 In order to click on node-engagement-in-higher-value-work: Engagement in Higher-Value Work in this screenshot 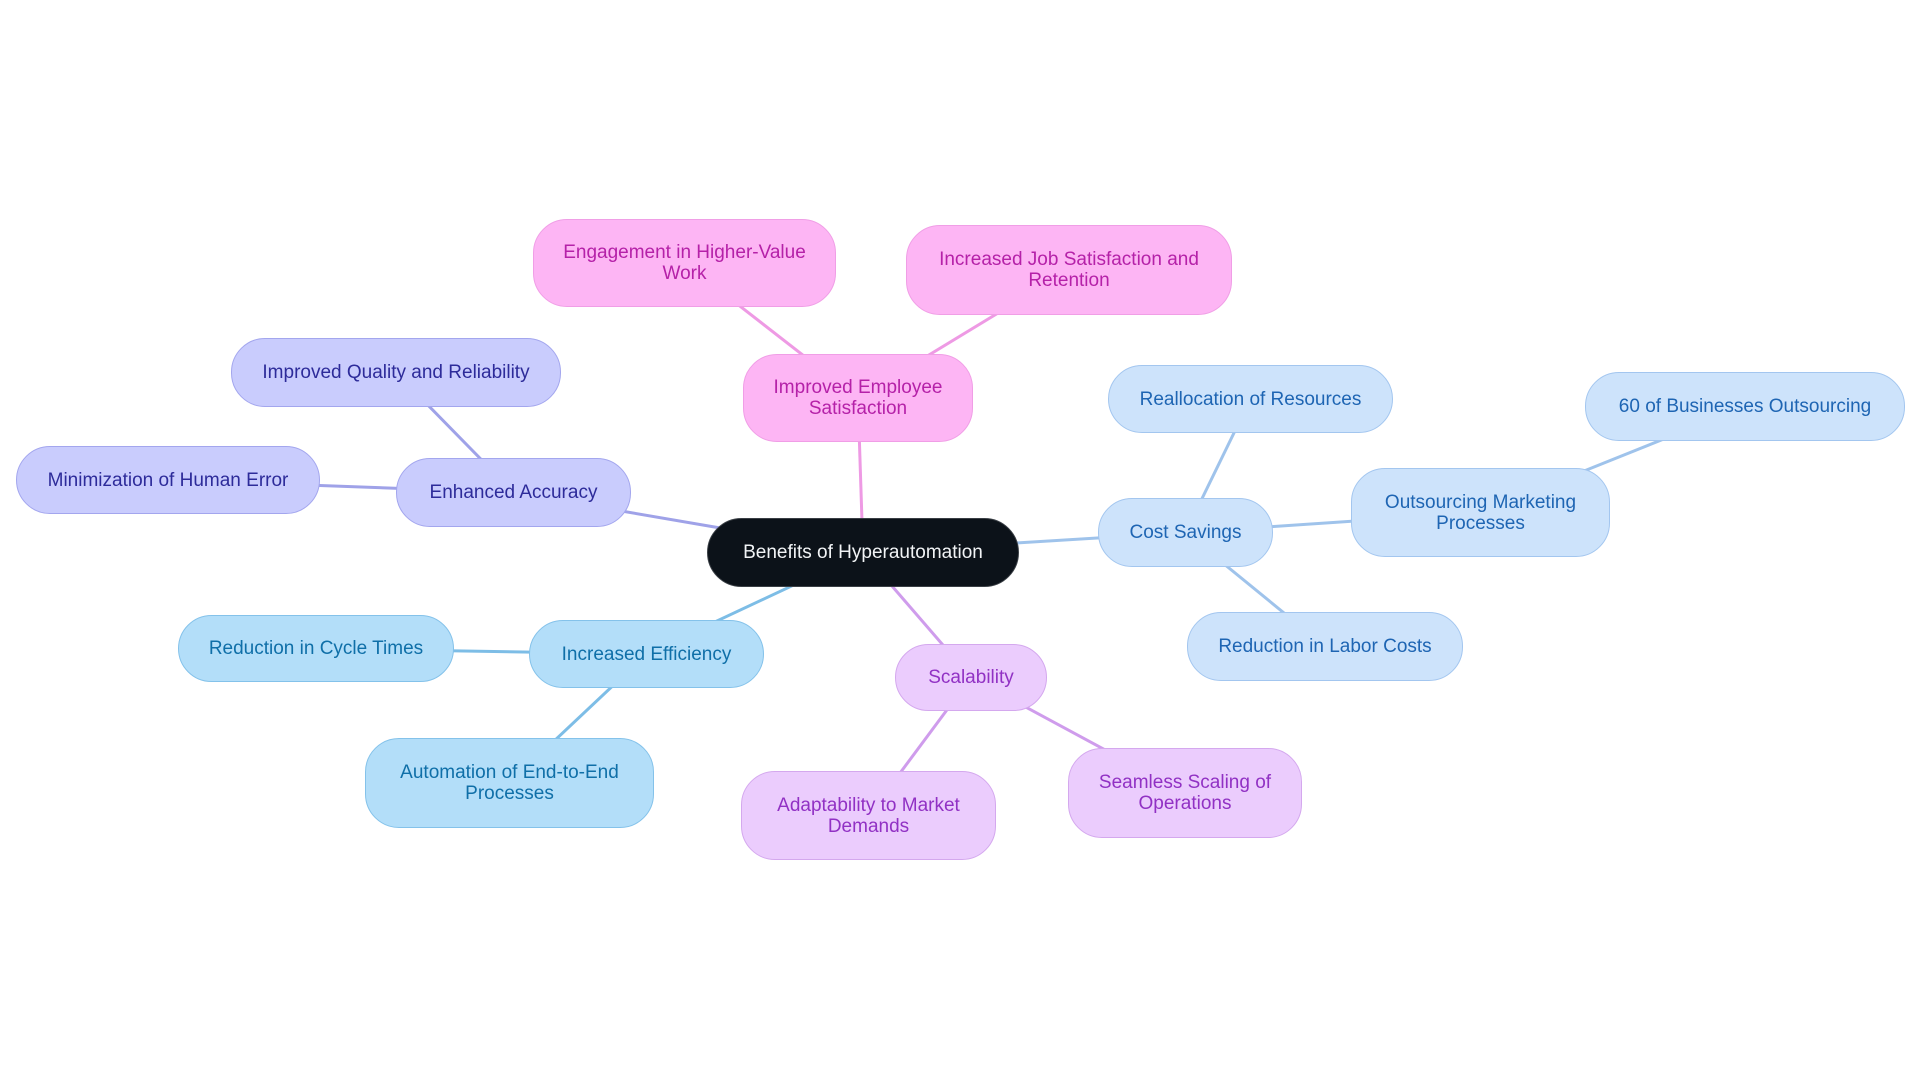, I will do `click(684, 263)`.